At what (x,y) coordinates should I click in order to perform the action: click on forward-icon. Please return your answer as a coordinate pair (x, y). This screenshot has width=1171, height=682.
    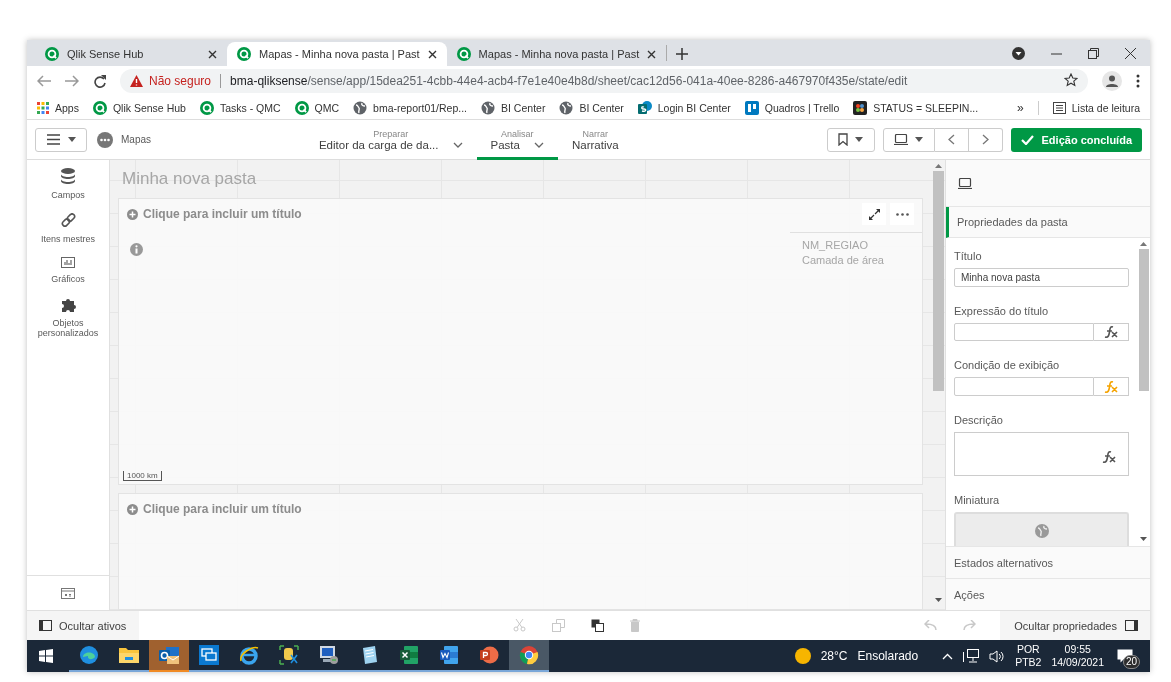
    Looking at the image, I should click on (72, 81).